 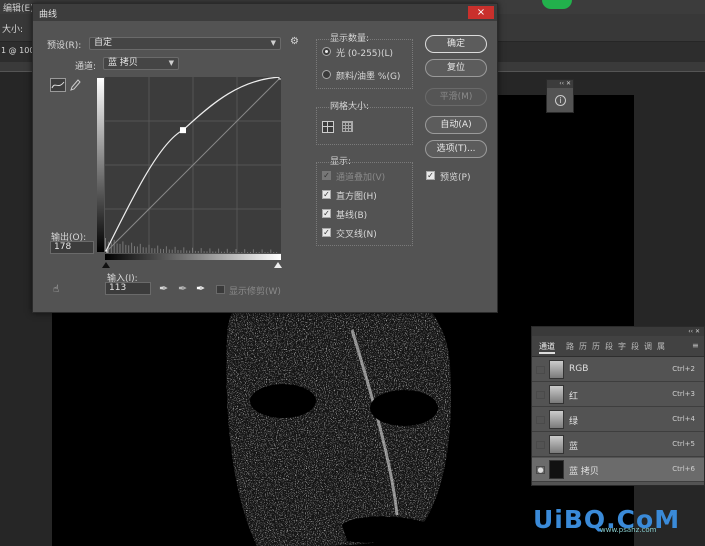 I want to click on channel-shortcut: Ctrl+4, so click(x=683, y=419).